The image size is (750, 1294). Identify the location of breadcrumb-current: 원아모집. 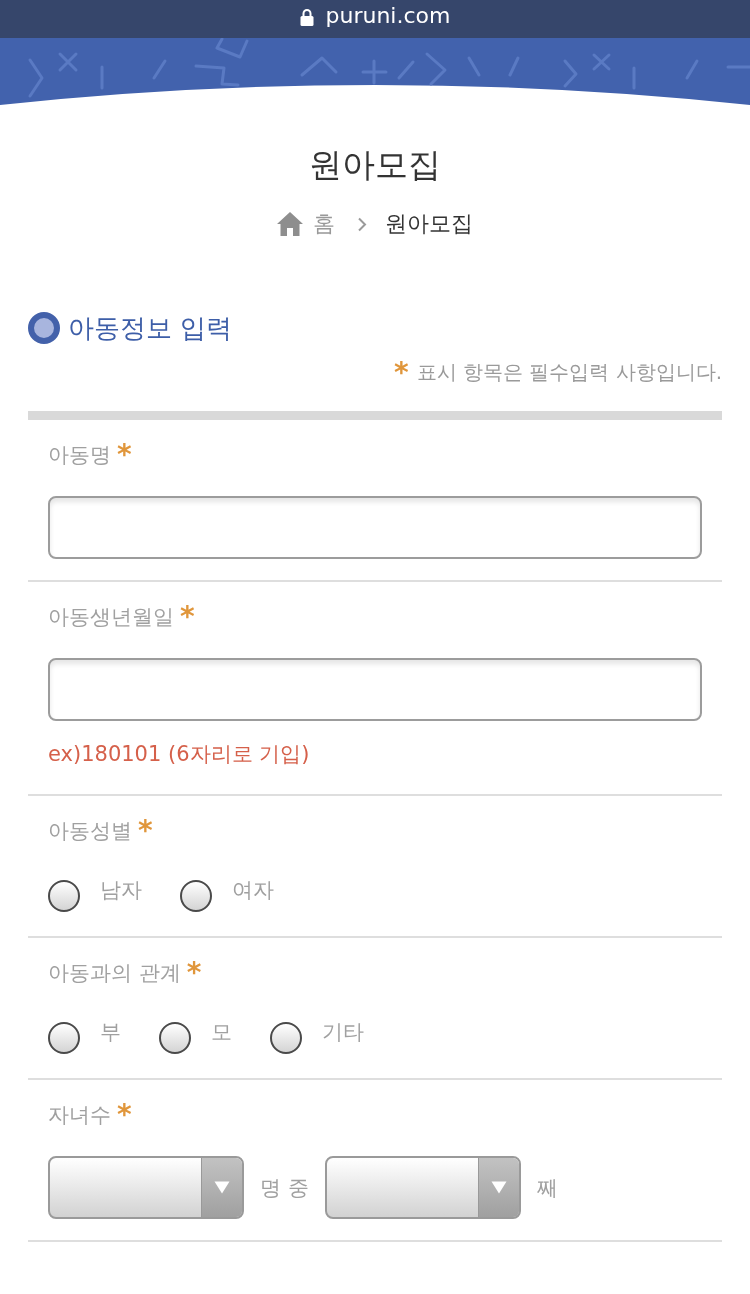
(429, 224).